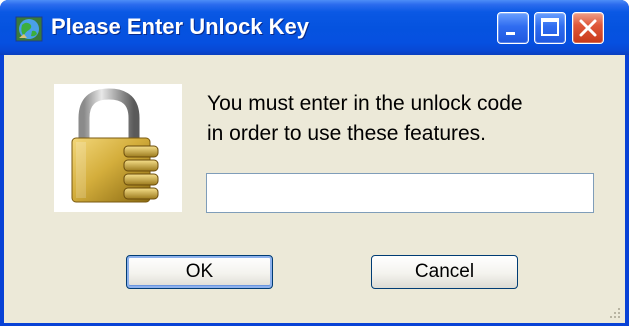 This screenshot has width=629, height=326. I want to click on close-icon, so click(588, 28).